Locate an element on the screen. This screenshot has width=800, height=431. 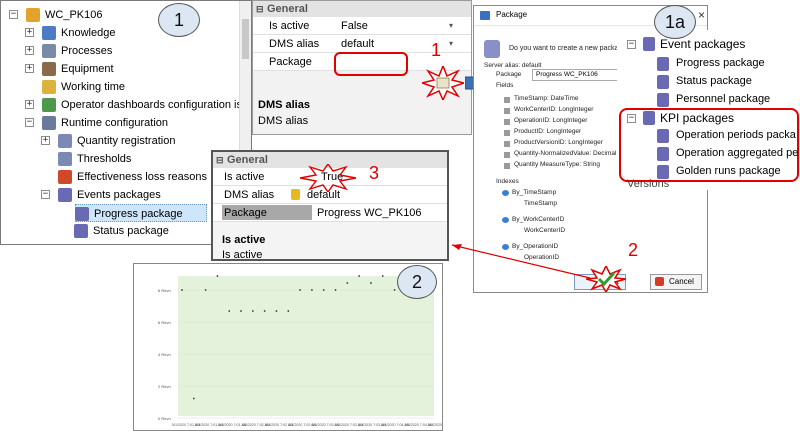
tree-item: − WC_PK106 is located at coordinates (119, 15).